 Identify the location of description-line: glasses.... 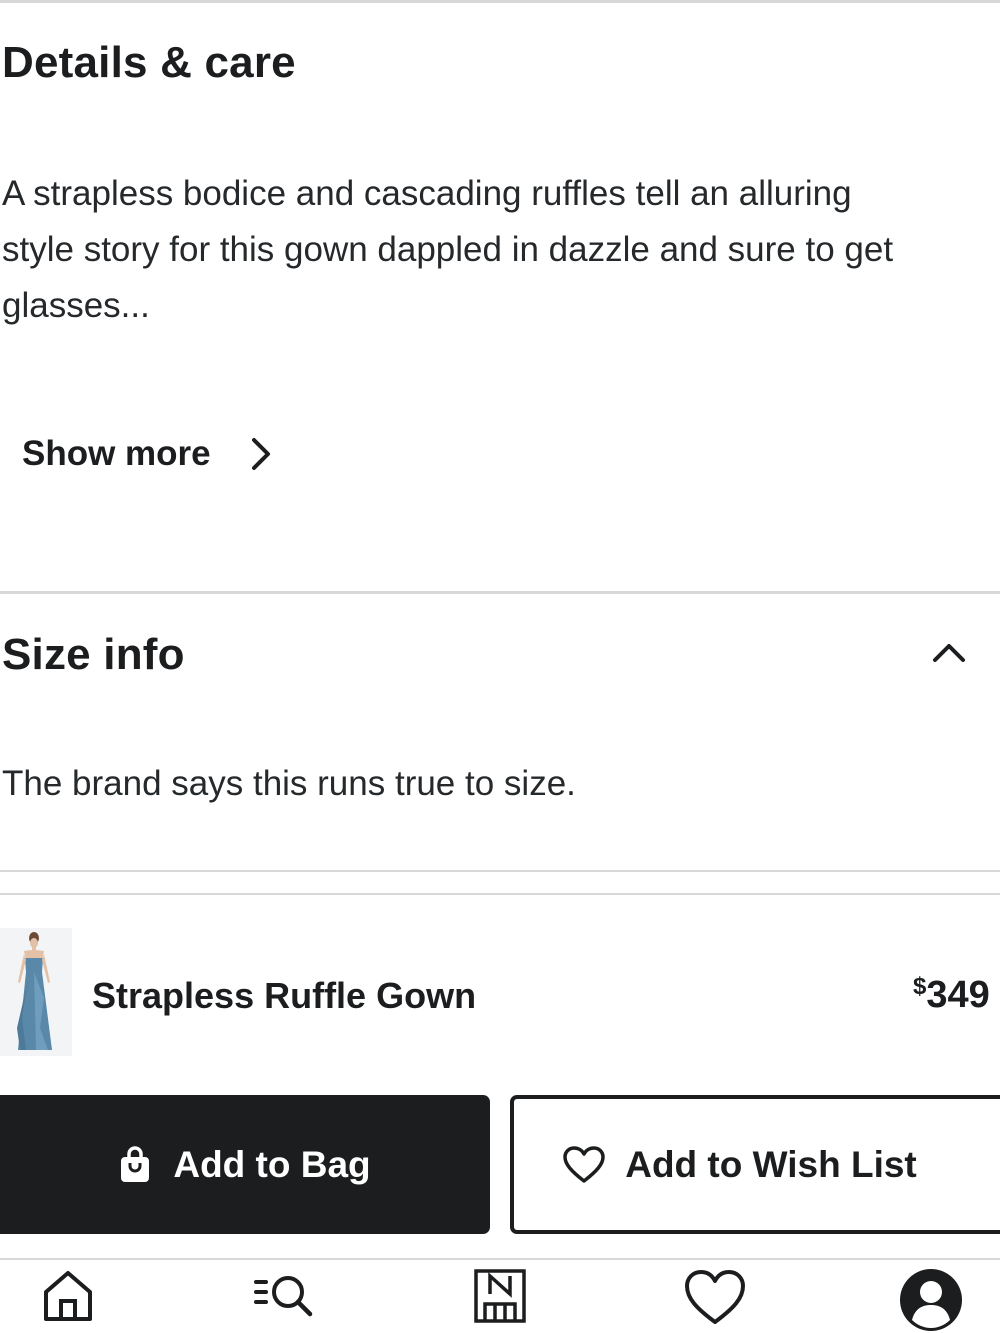
(76, 305).